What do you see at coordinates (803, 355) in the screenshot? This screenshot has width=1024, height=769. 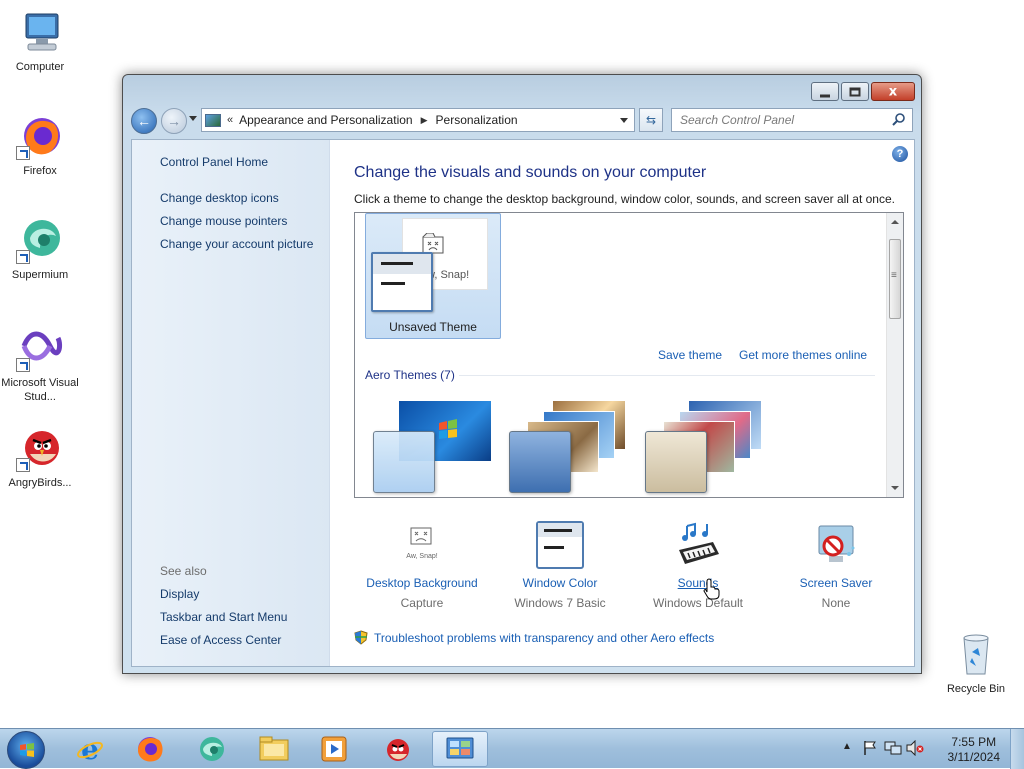 I see `get-more-themes-link: Get more themes online` at bounding box center [803, 355].